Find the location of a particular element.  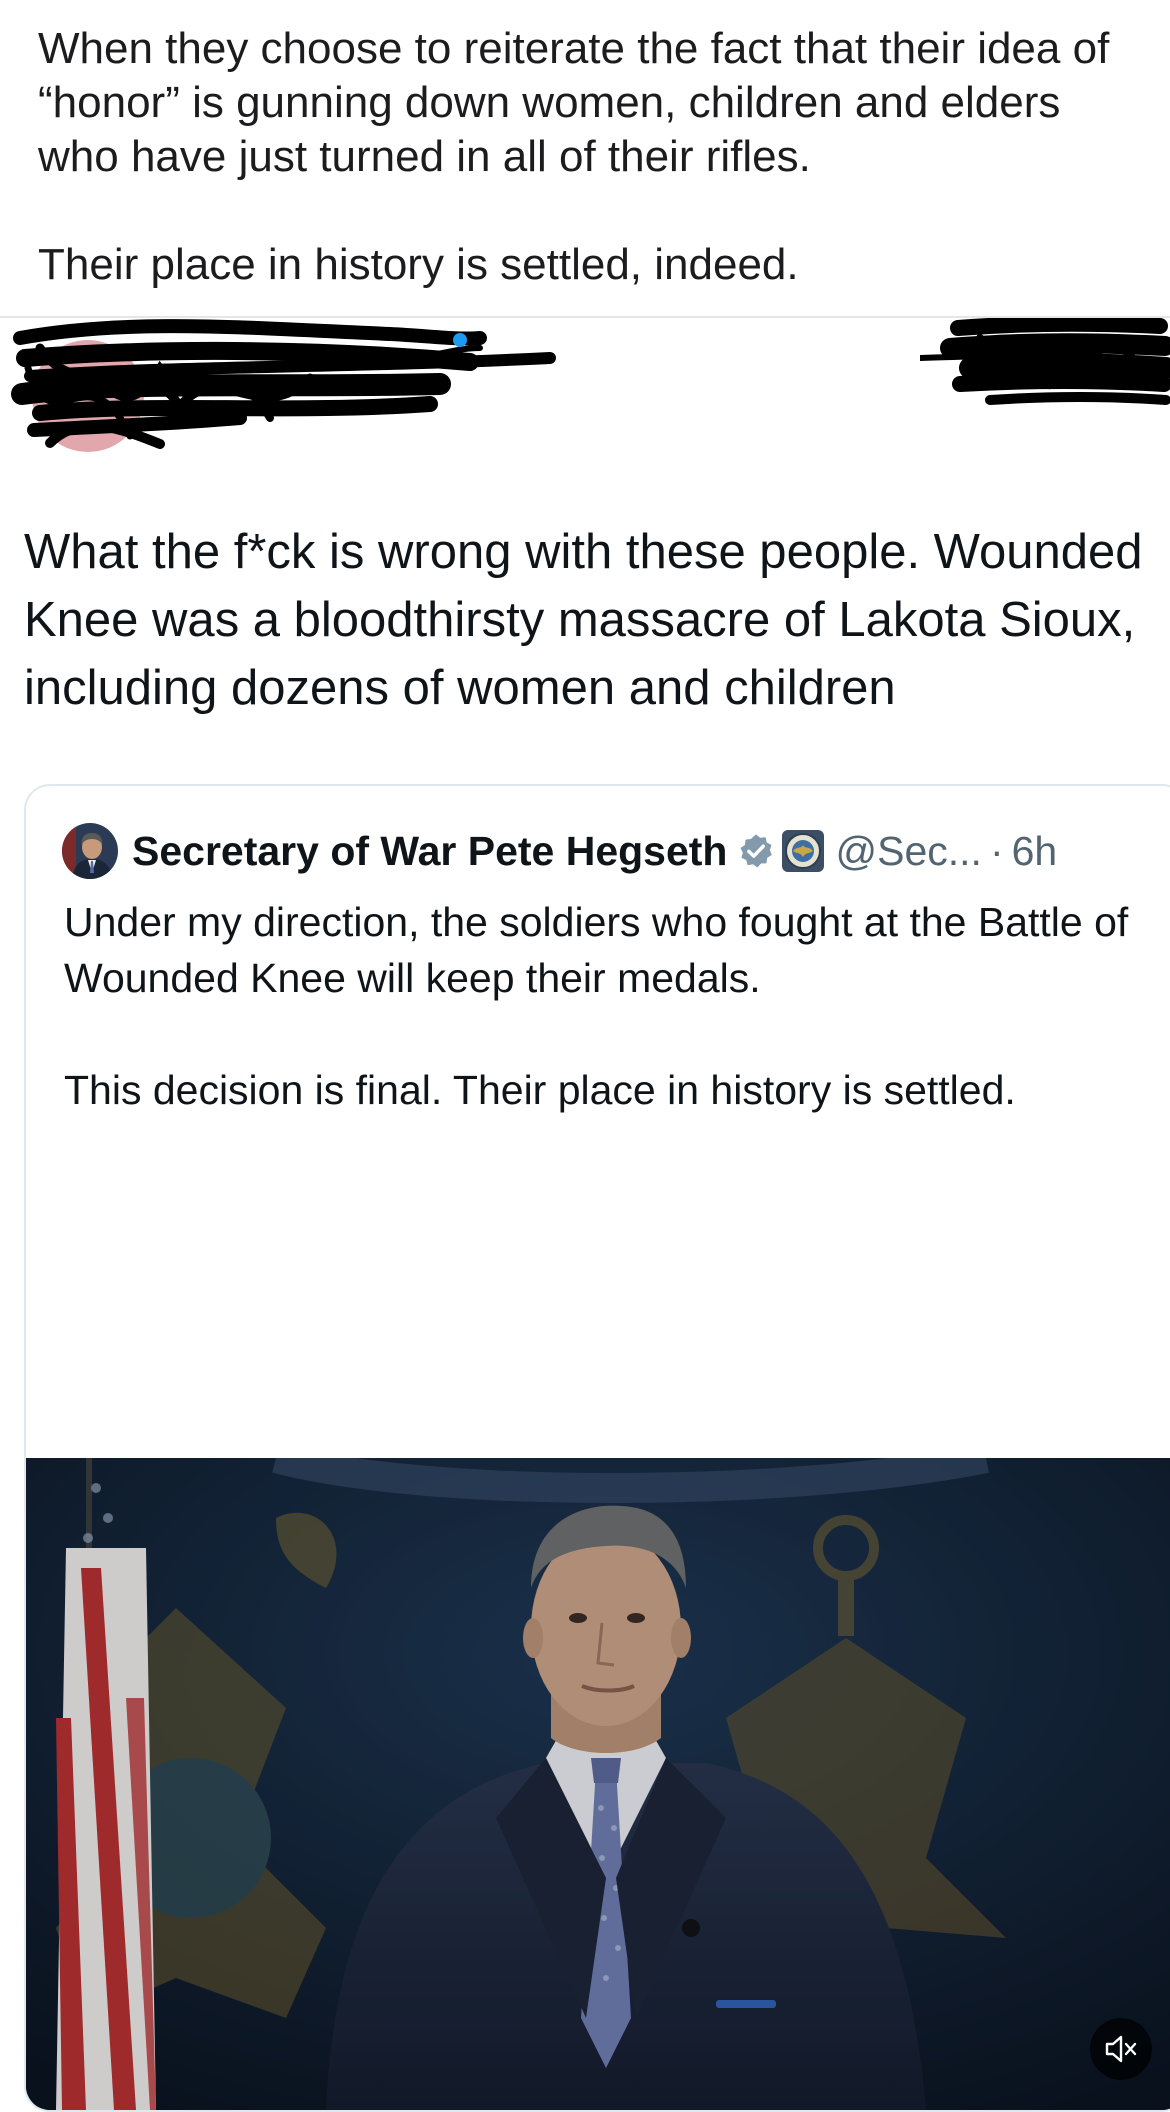

verified-badge-icon is located at coordinates (756, 851).